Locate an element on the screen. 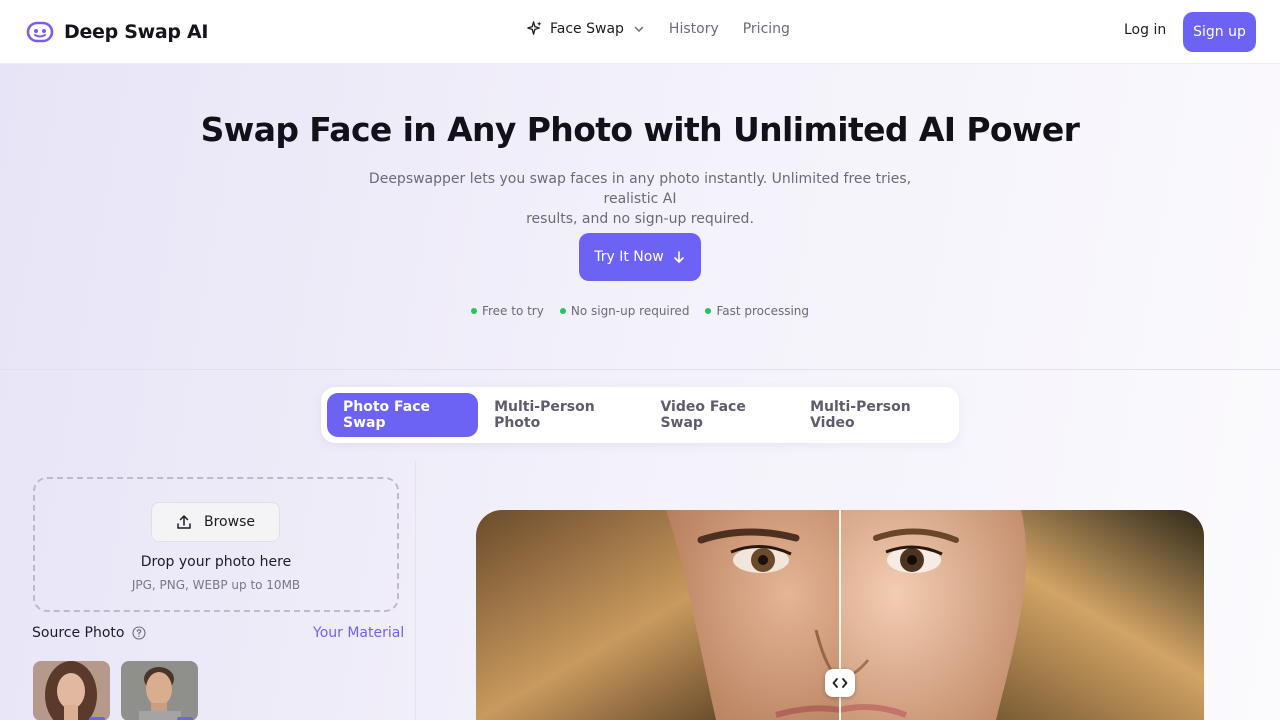  feature-label: Free to try is located at coordinates (512, 311).